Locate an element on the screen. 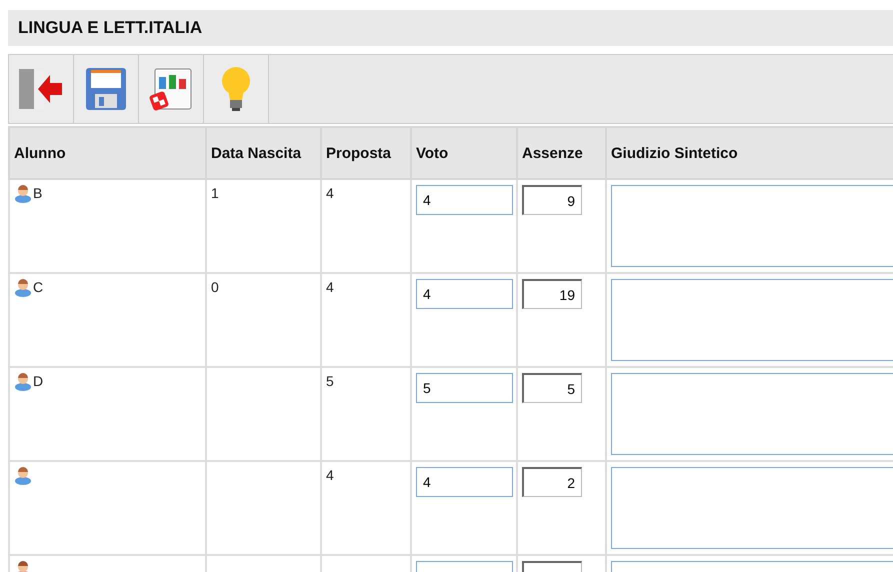 This screenshot has width=893, height=572. column-header: Alunno is located at coordinates (107, 153).